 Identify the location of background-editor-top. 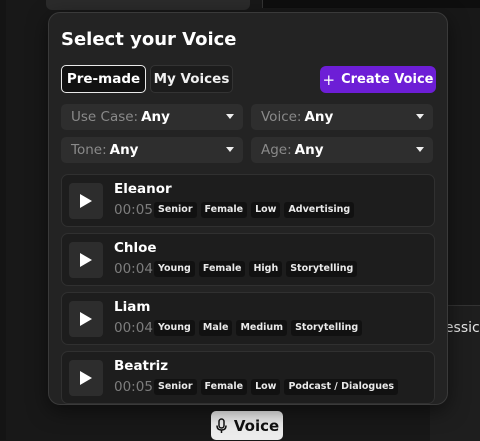
(371, 4).